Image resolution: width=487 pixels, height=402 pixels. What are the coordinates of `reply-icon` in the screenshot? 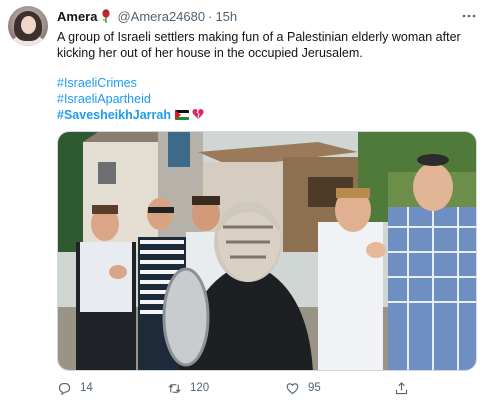 It's located at (64, 388).